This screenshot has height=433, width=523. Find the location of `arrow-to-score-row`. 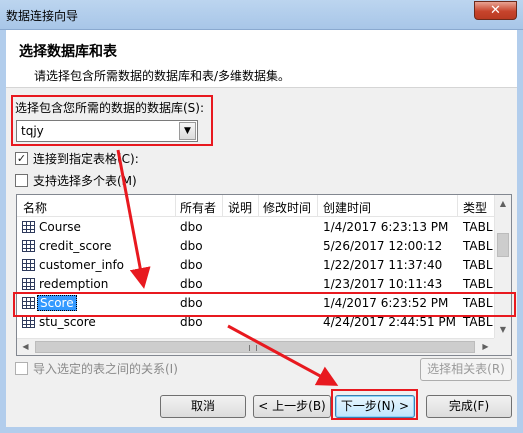

arrow-to-score-row is located at coordinates (133, 219).